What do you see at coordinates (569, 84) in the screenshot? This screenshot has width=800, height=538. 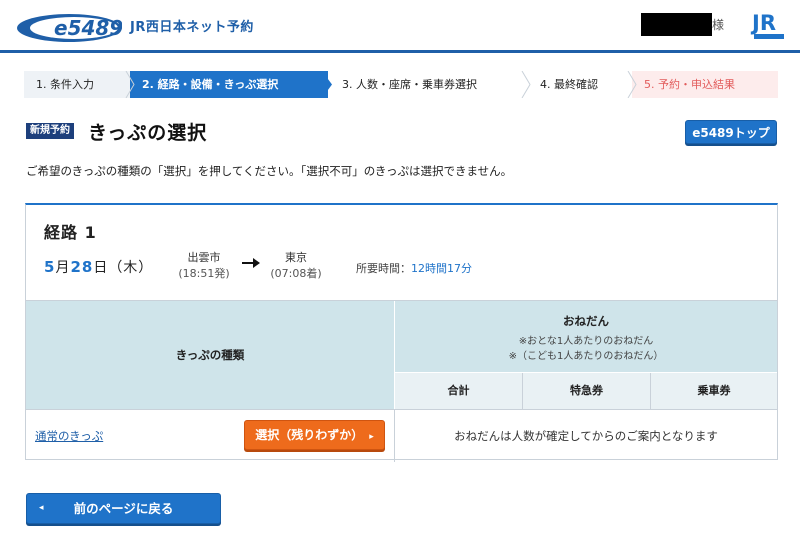 I see `step-label: 4. 最終確認` at bounding box center [569, 84].